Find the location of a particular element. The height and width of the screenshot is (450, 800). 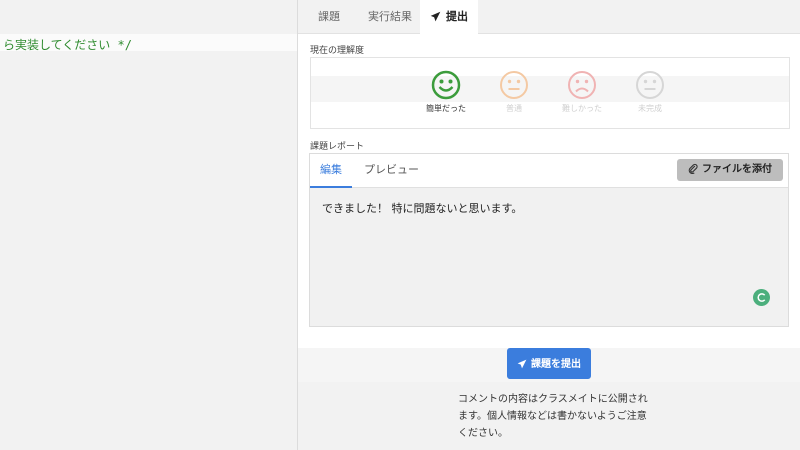

tab-assignment: 課題 is located at coordinates (329, 16).